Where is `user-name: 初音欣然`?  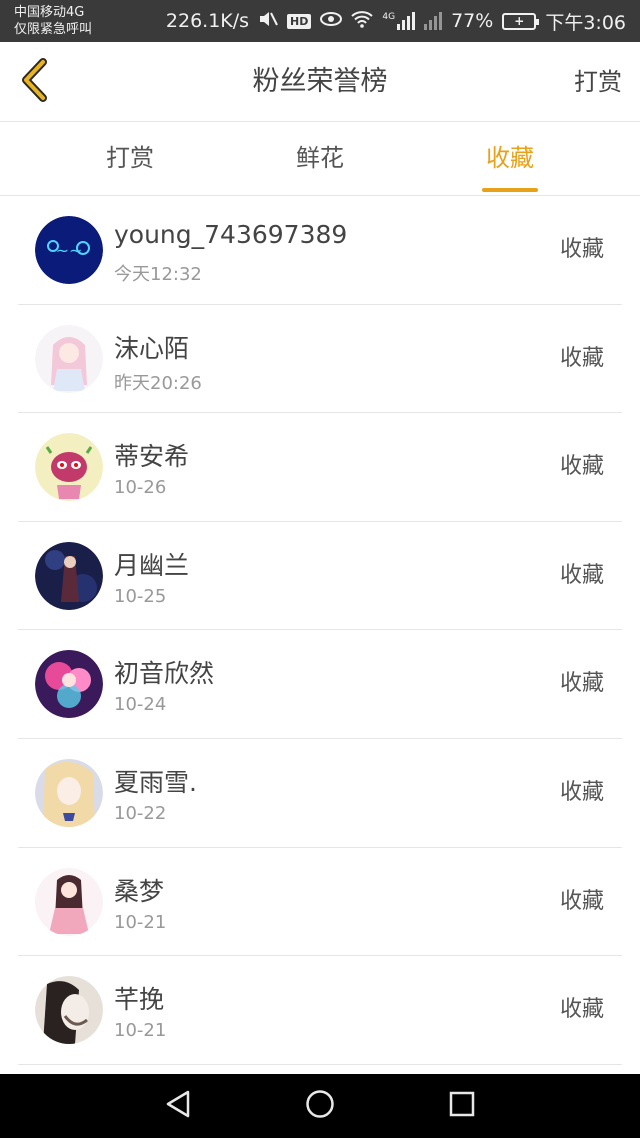 user-name: 初音欣然 is located at coordinates (164, 674).